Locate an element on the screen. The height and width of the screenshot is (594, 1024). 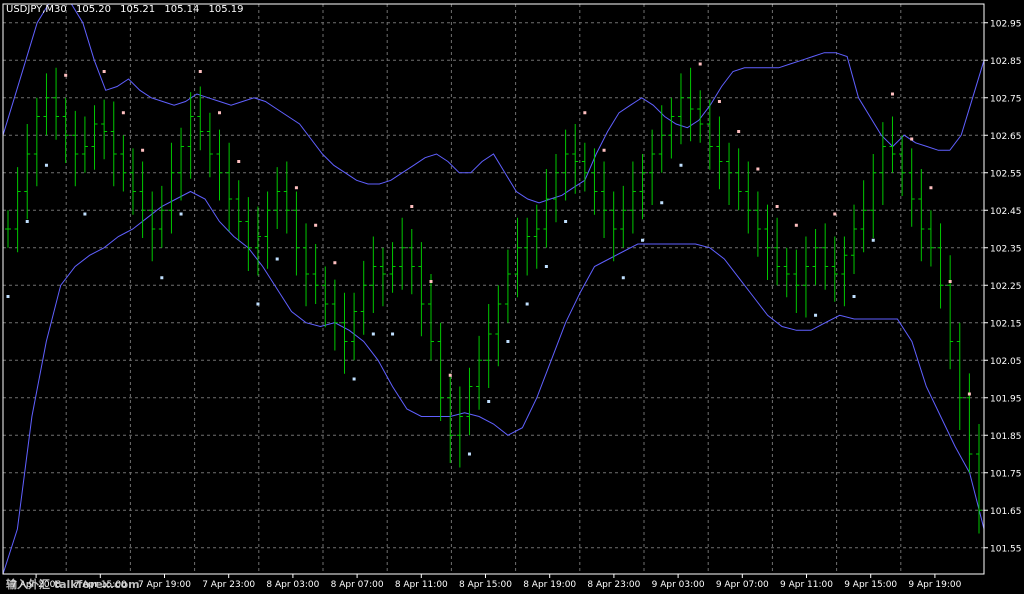
high-value: 105.21 is located at coordinates (138, 9).